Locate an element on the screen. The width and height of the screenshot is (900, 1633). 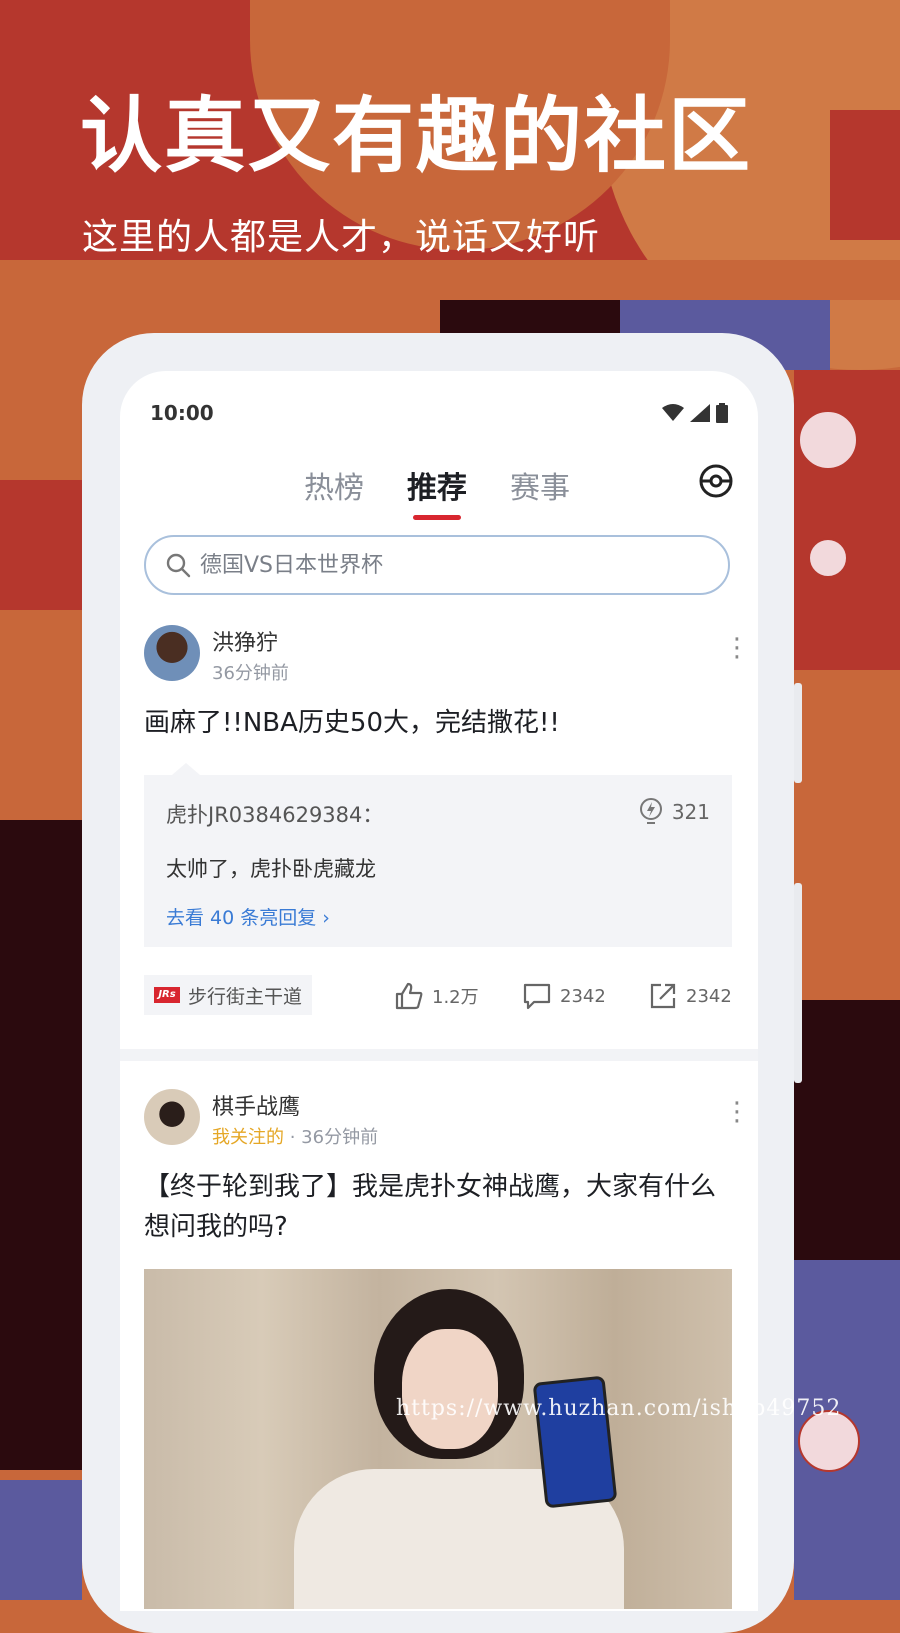
post-image is located at coordinates (438, 1439).